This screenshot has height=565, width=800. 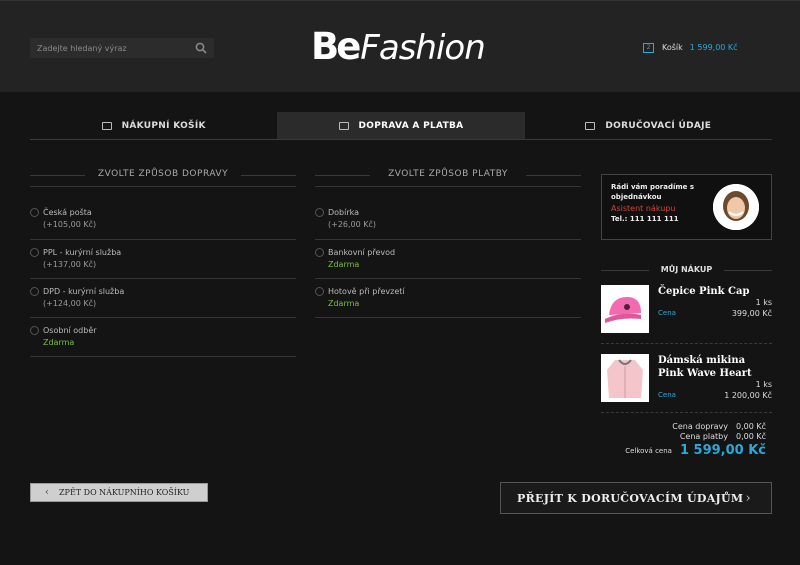 I want to click on shipping-cost-label: Cena dopravy, so click(x=700, y=426).